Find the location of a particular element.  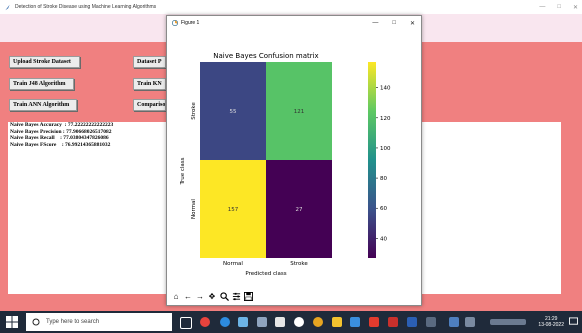

figure-minimize-icon: — is located at coordinates (375, 23).